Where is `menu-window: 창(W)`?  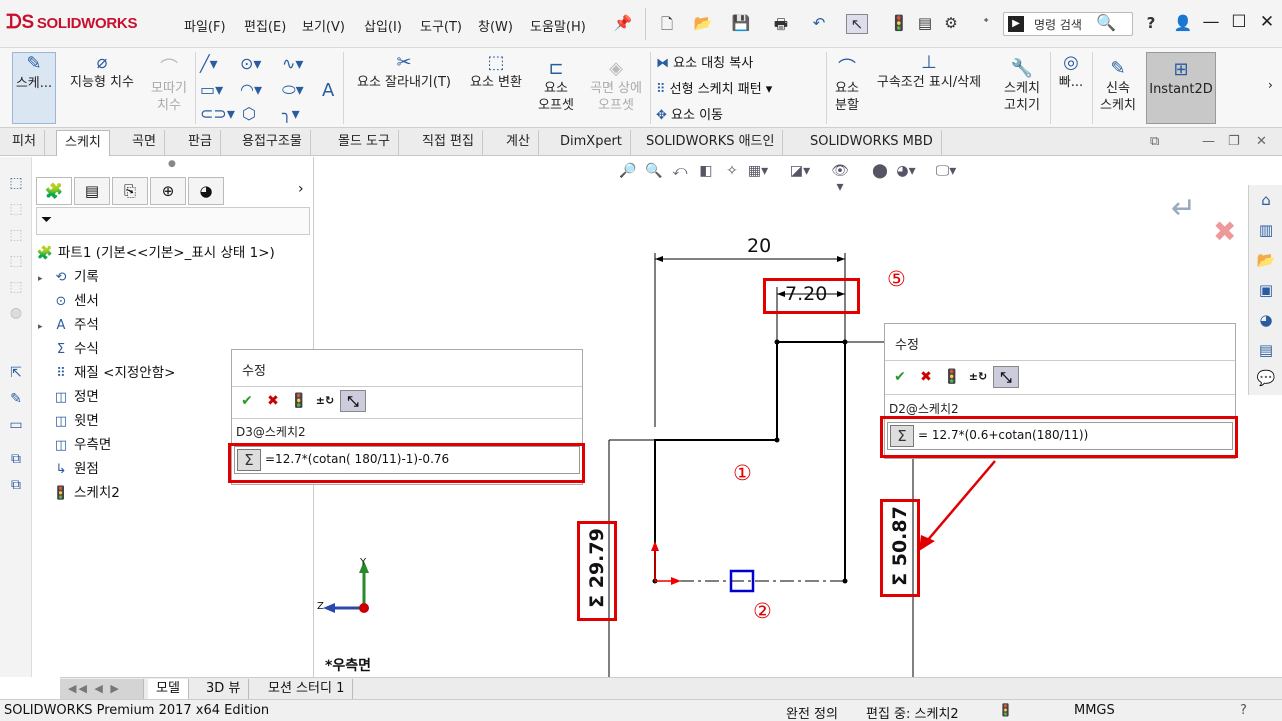
menu-window: 창(W) is located at coordinates (495, 25).